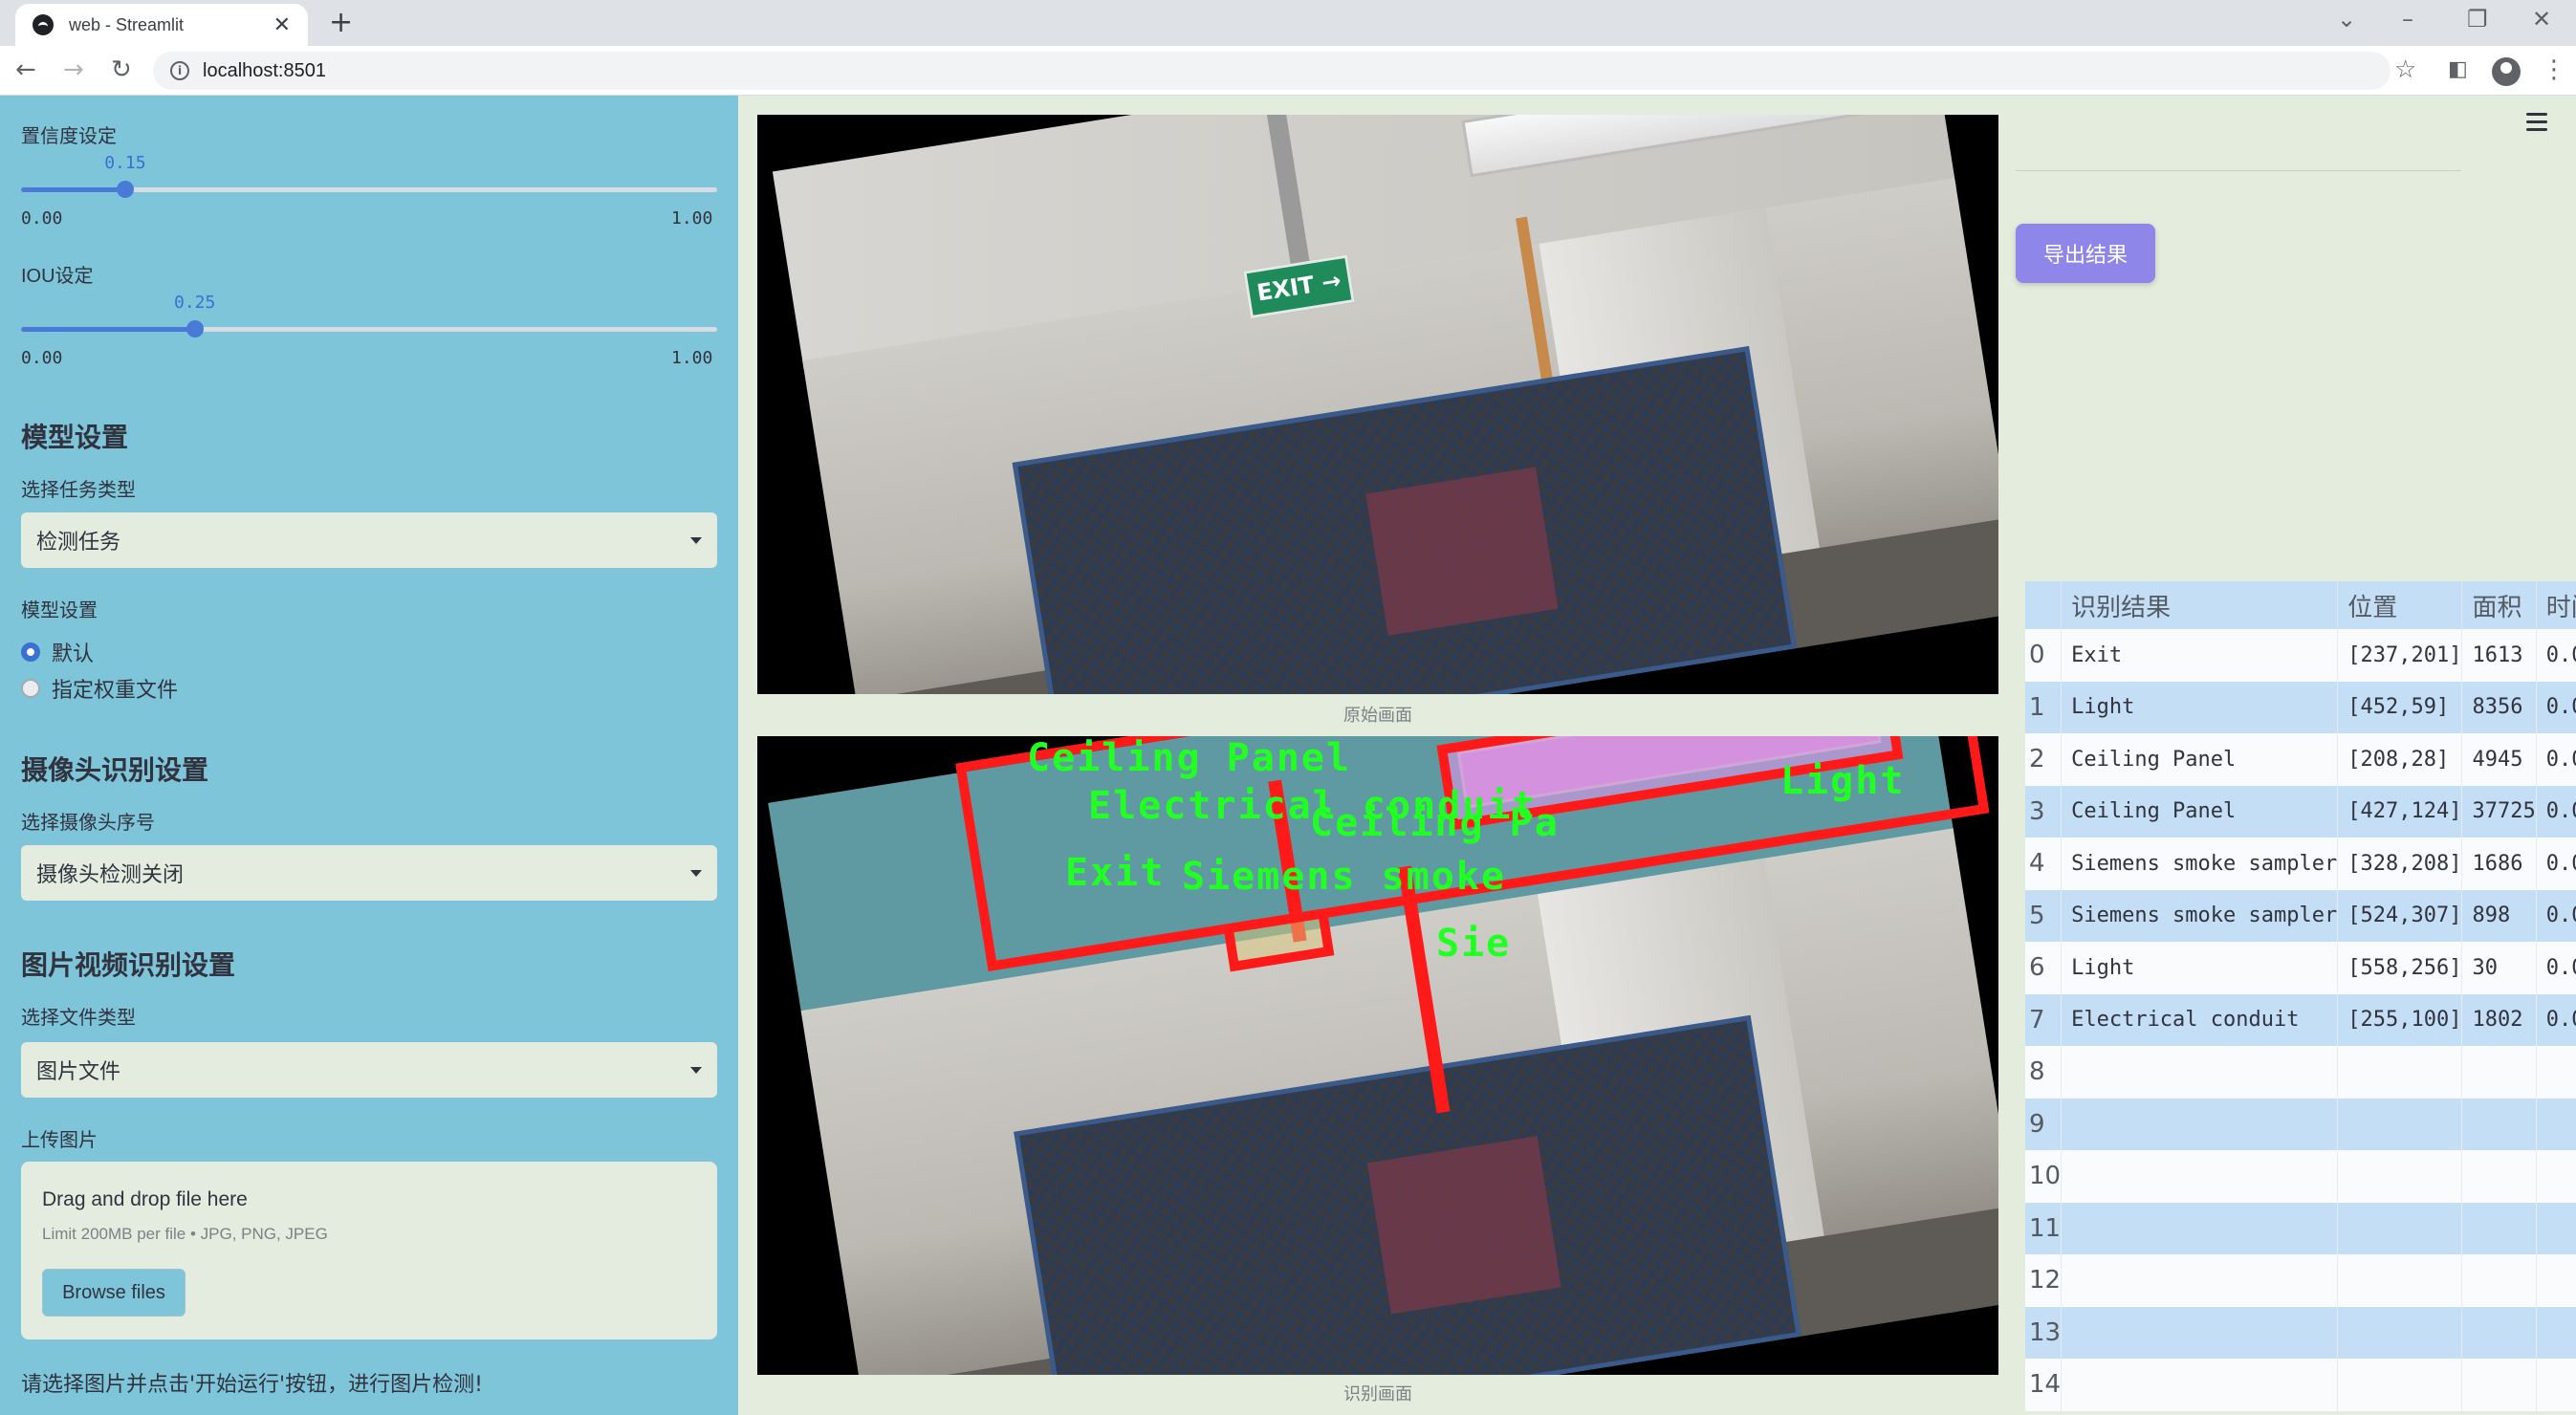 This screenshot has height=1415, width=2576. What do you see at coordinates (341, 23) in the screenshot?
I see `new-tab-icon: +` at bounding box center [341, 23].